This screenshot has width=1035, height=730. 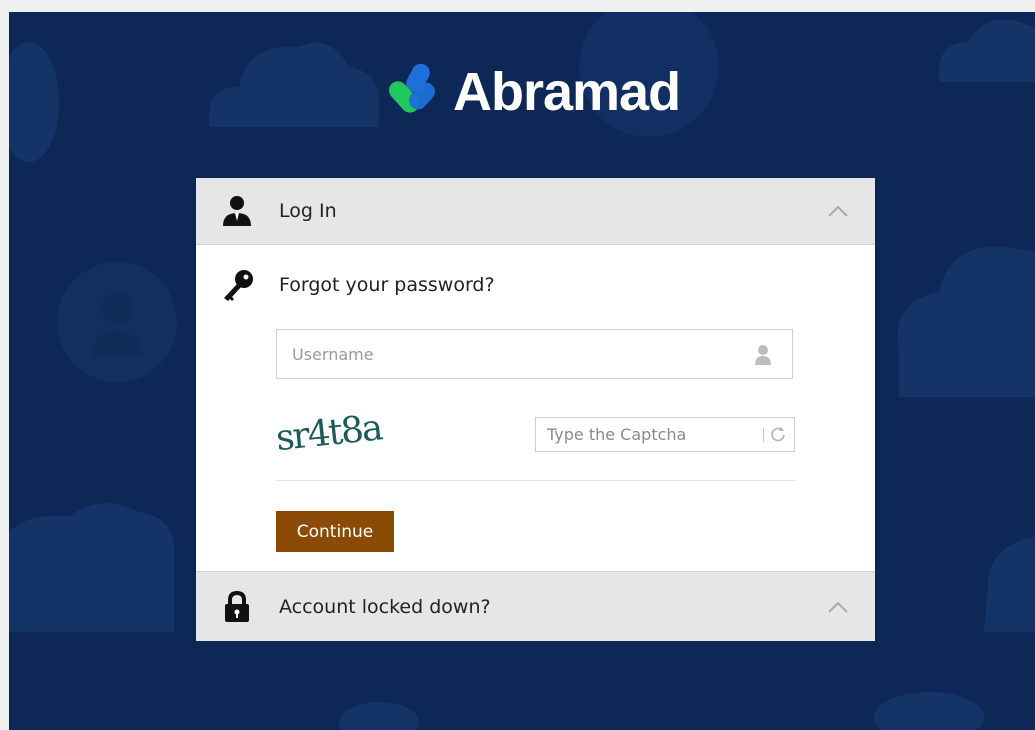 What do you see at coordinates (308, 211) in the screenshot?
I see `login-section-title: Log In` at bounding box center [308, 211].